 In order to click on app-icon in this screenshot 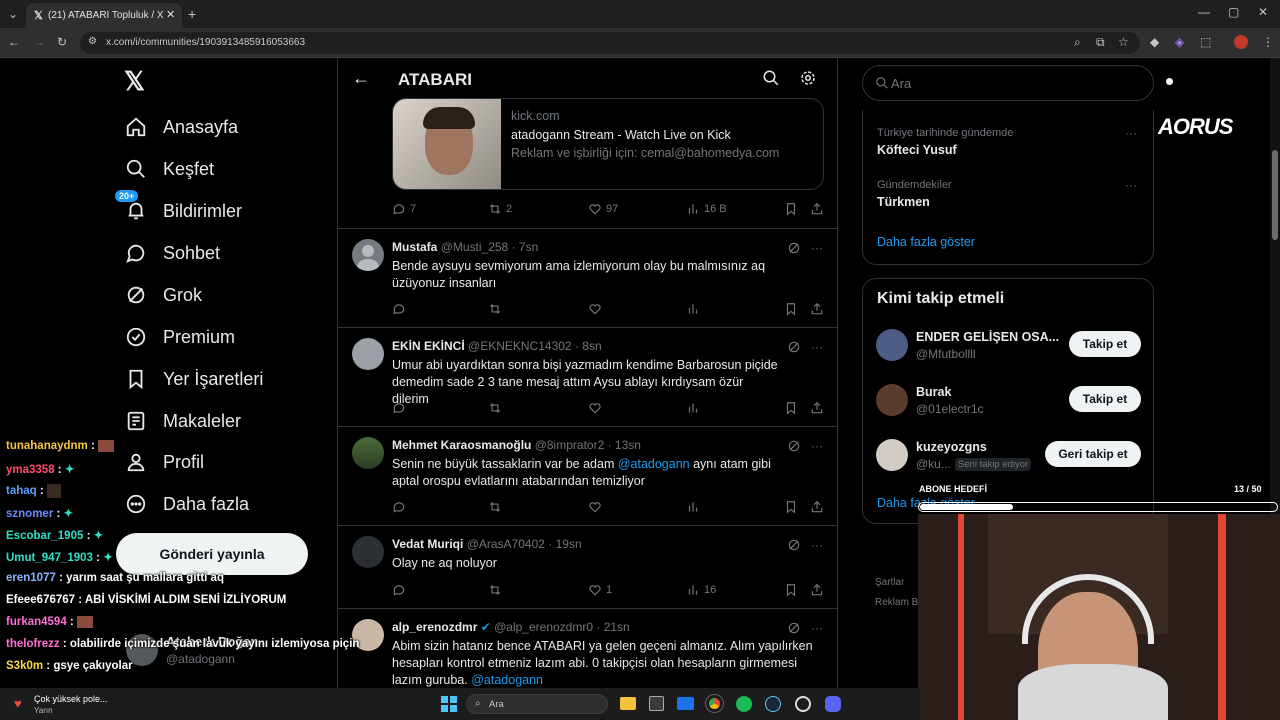, I will do `click(803, 704)`.